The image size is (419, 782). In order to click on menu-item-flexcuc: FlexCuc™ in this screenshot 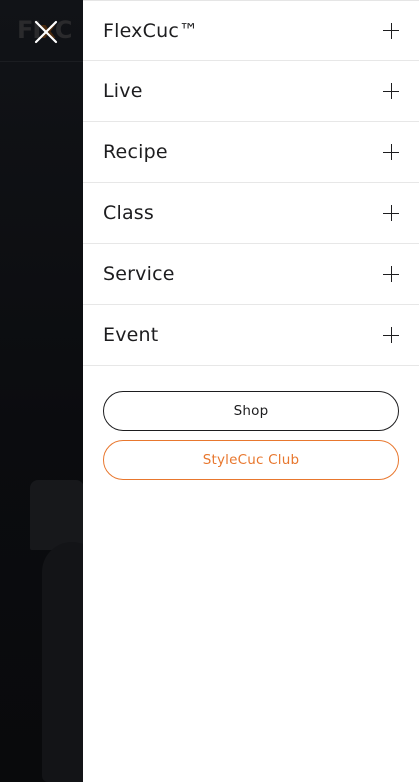, I will do `click(251, 31)`.